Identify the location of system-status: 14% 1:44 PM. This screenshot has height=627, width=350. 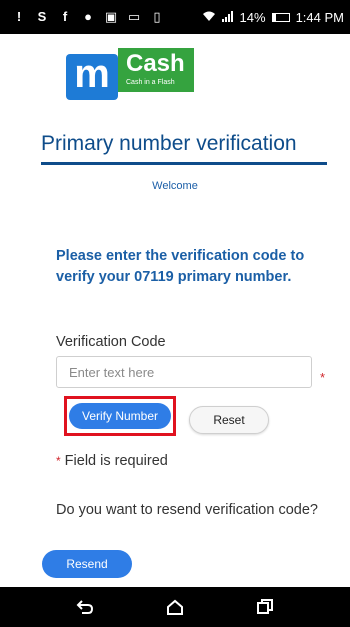
(273, 17).